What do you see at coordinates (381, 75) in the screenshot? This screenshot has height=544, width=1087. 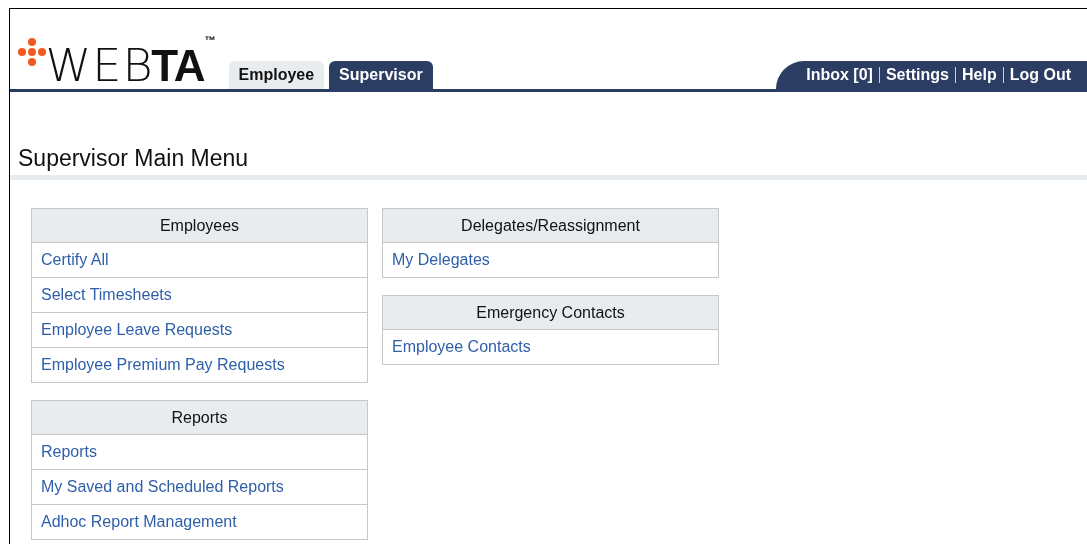 I see `tab: Supervisor` at bounding box center [381, 75].